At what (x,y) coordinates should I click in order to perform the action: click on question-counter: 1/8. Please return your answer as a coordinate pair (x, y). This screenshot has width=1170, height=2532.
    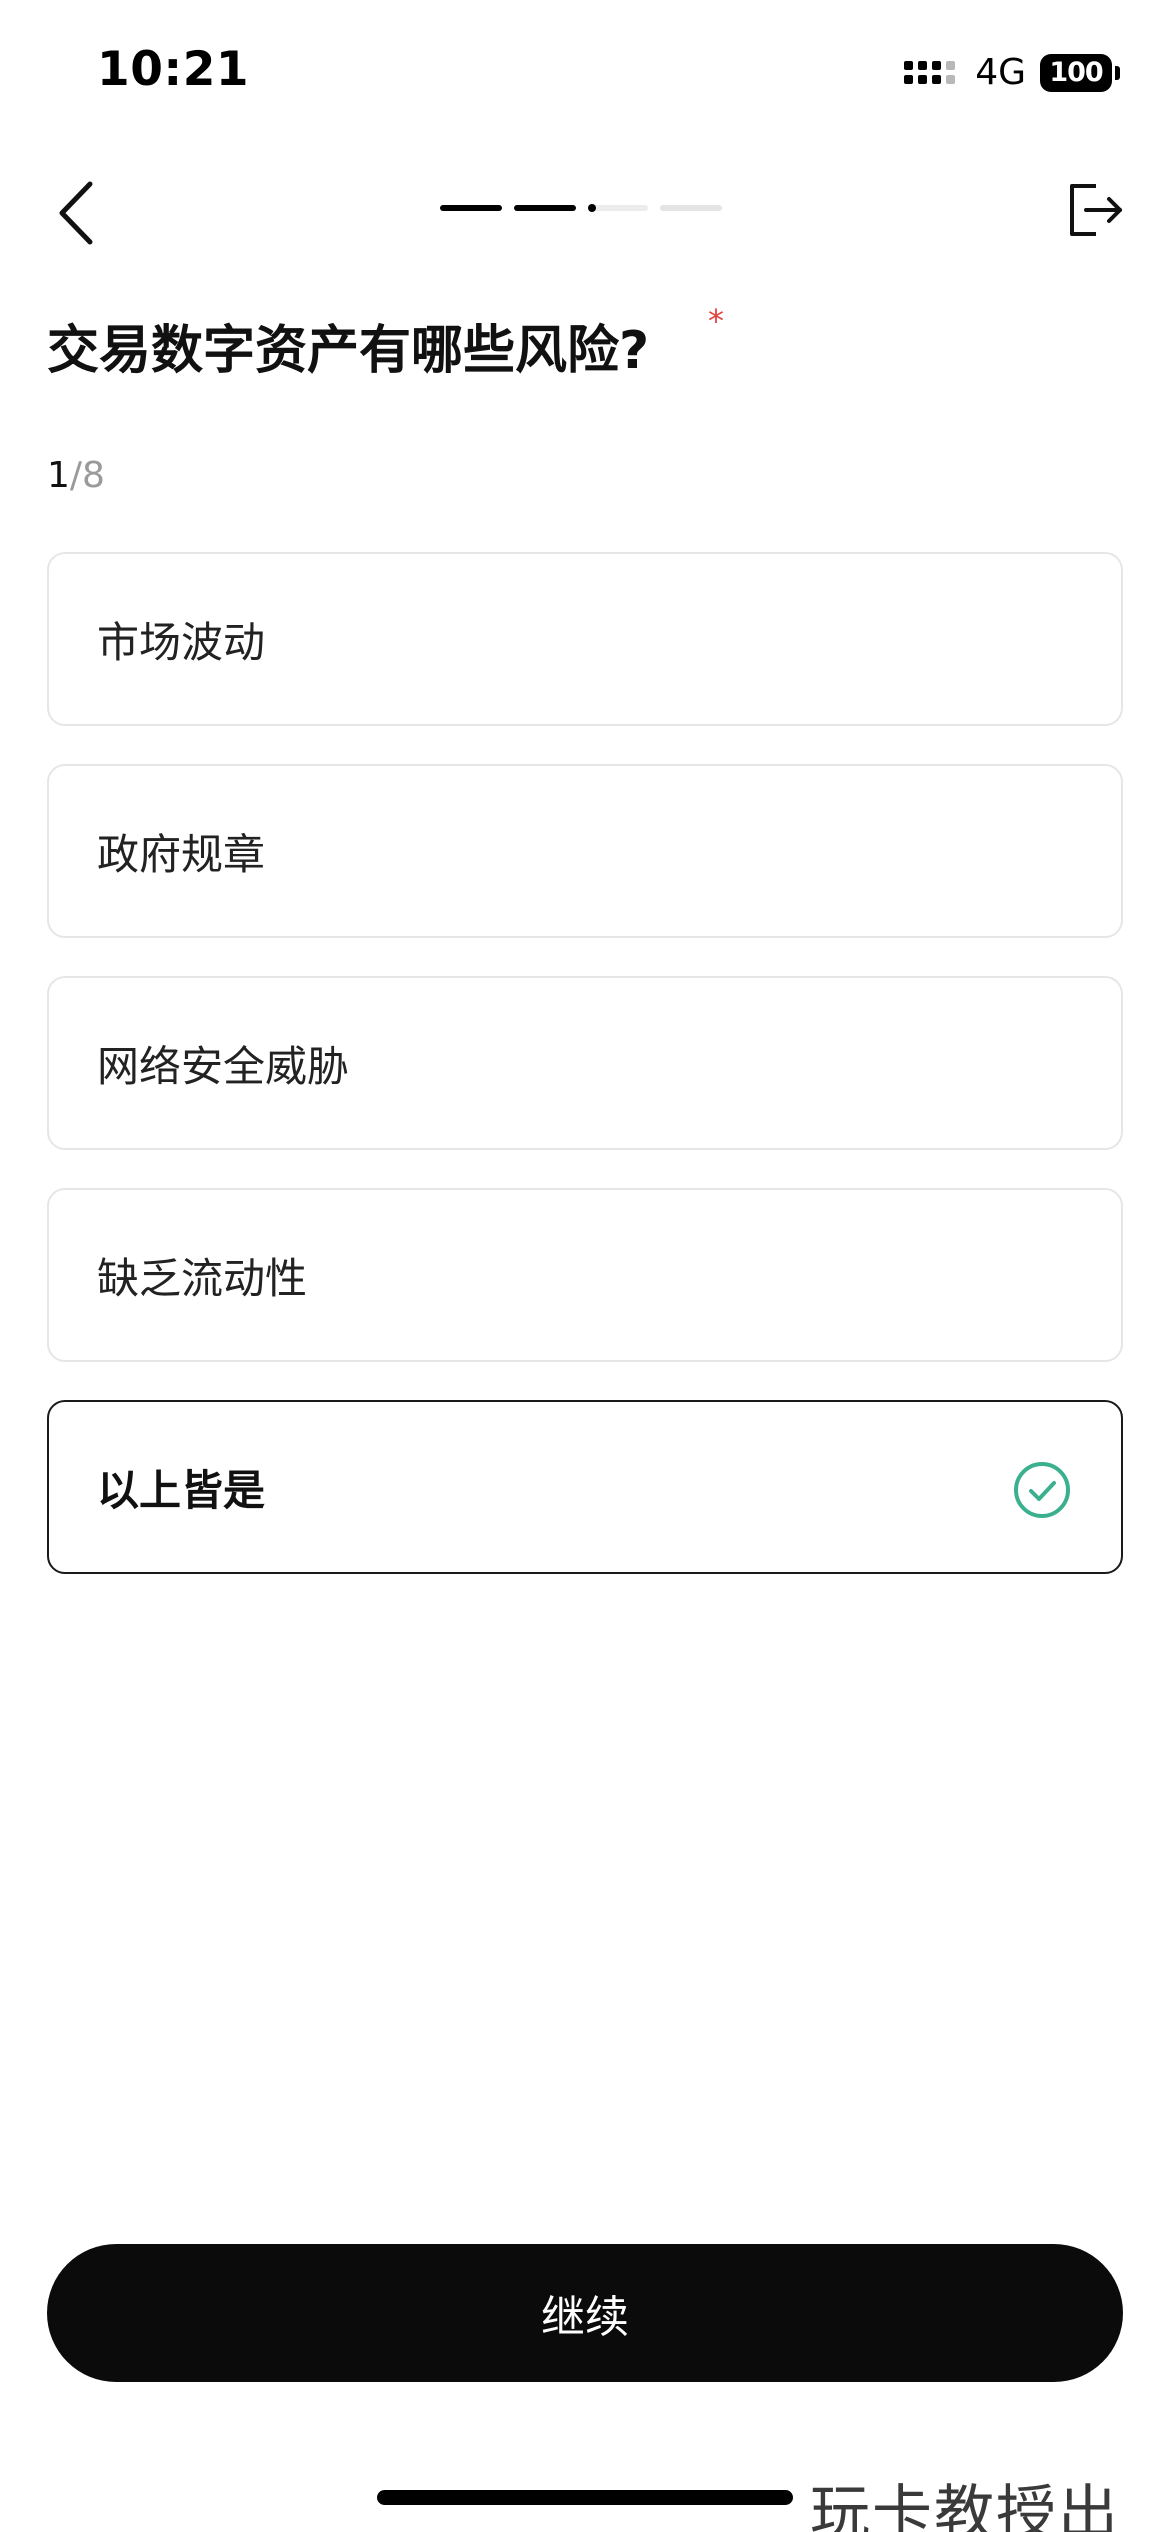
    Looking at the image, I should click on (76, 475).